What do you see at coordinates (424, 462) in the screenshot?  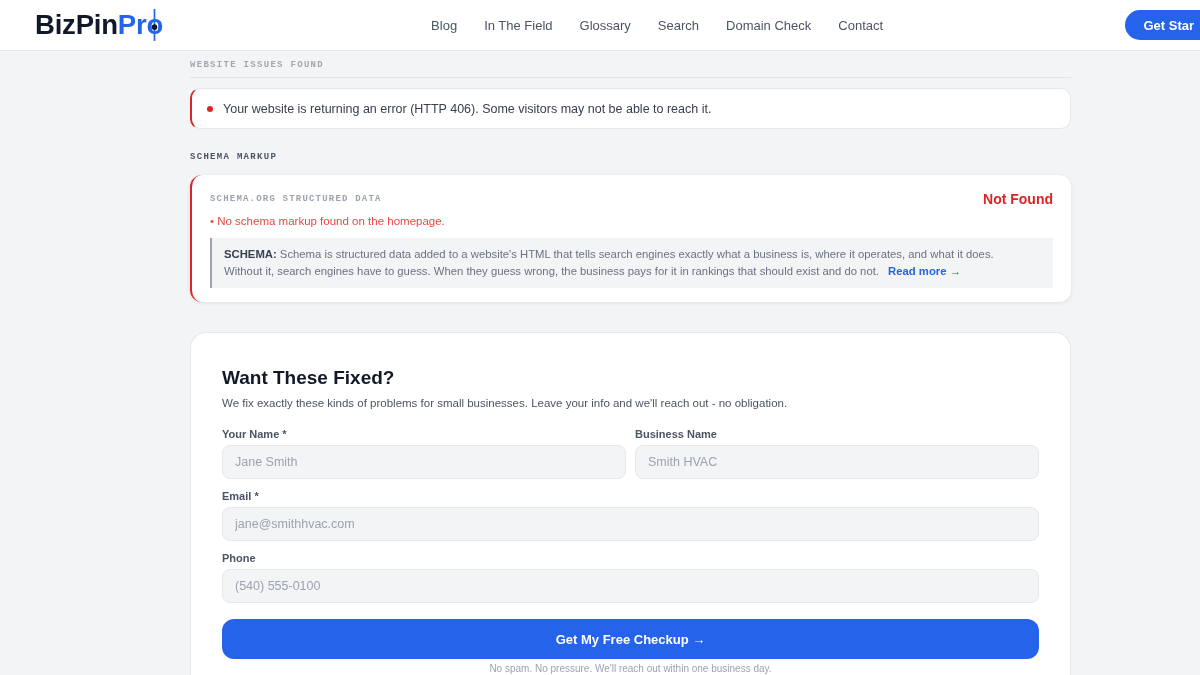 I see `input-field: Jane Smith` at bounding box center [424, 462].